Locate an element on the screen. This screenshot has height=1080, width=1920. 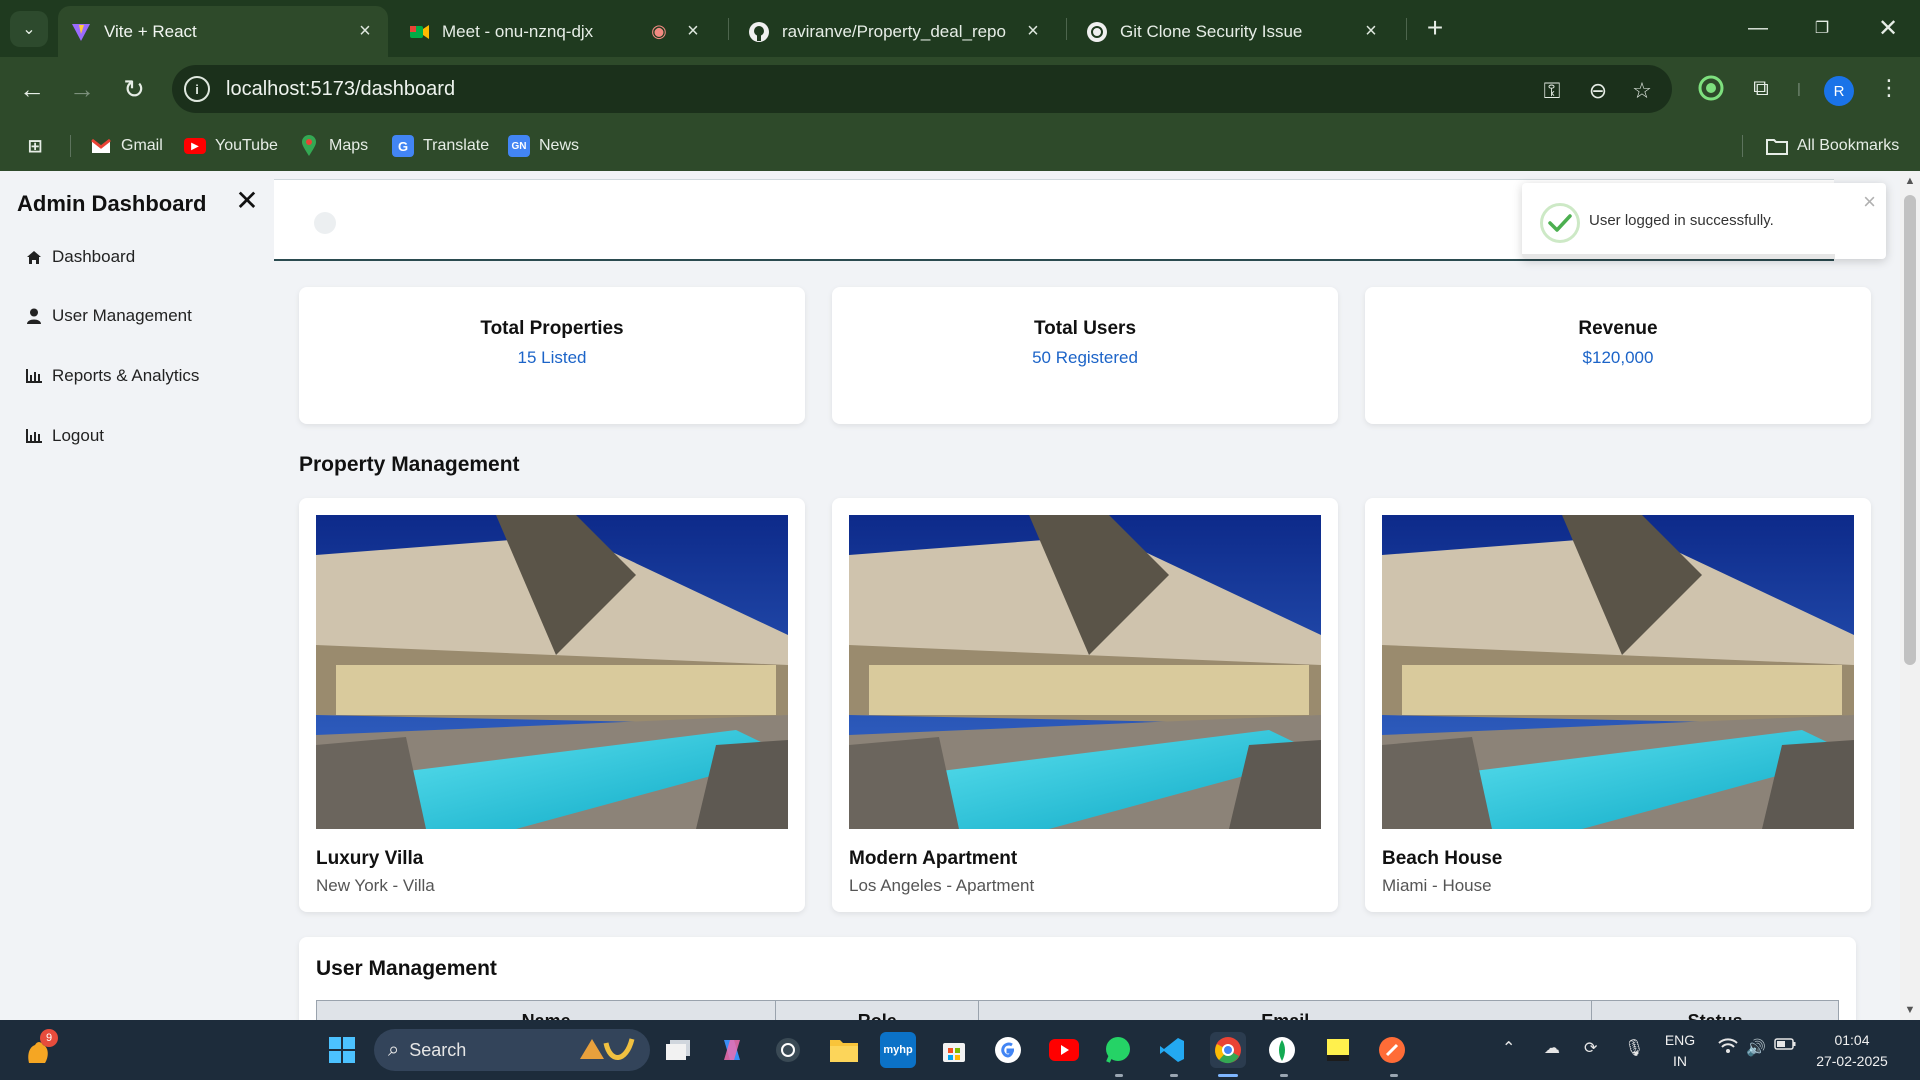
microphone-icon: 🎙 is located at coordinates (1634, 1048).